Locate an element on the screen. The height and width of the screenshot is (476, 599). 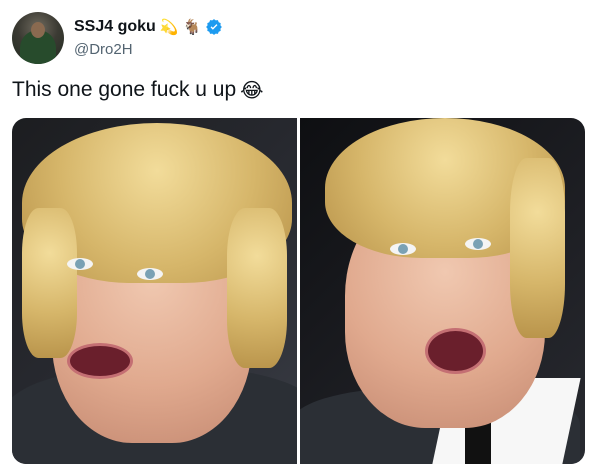
tears-of-joy-icon: 😂 is located at coordinates (252, 89).